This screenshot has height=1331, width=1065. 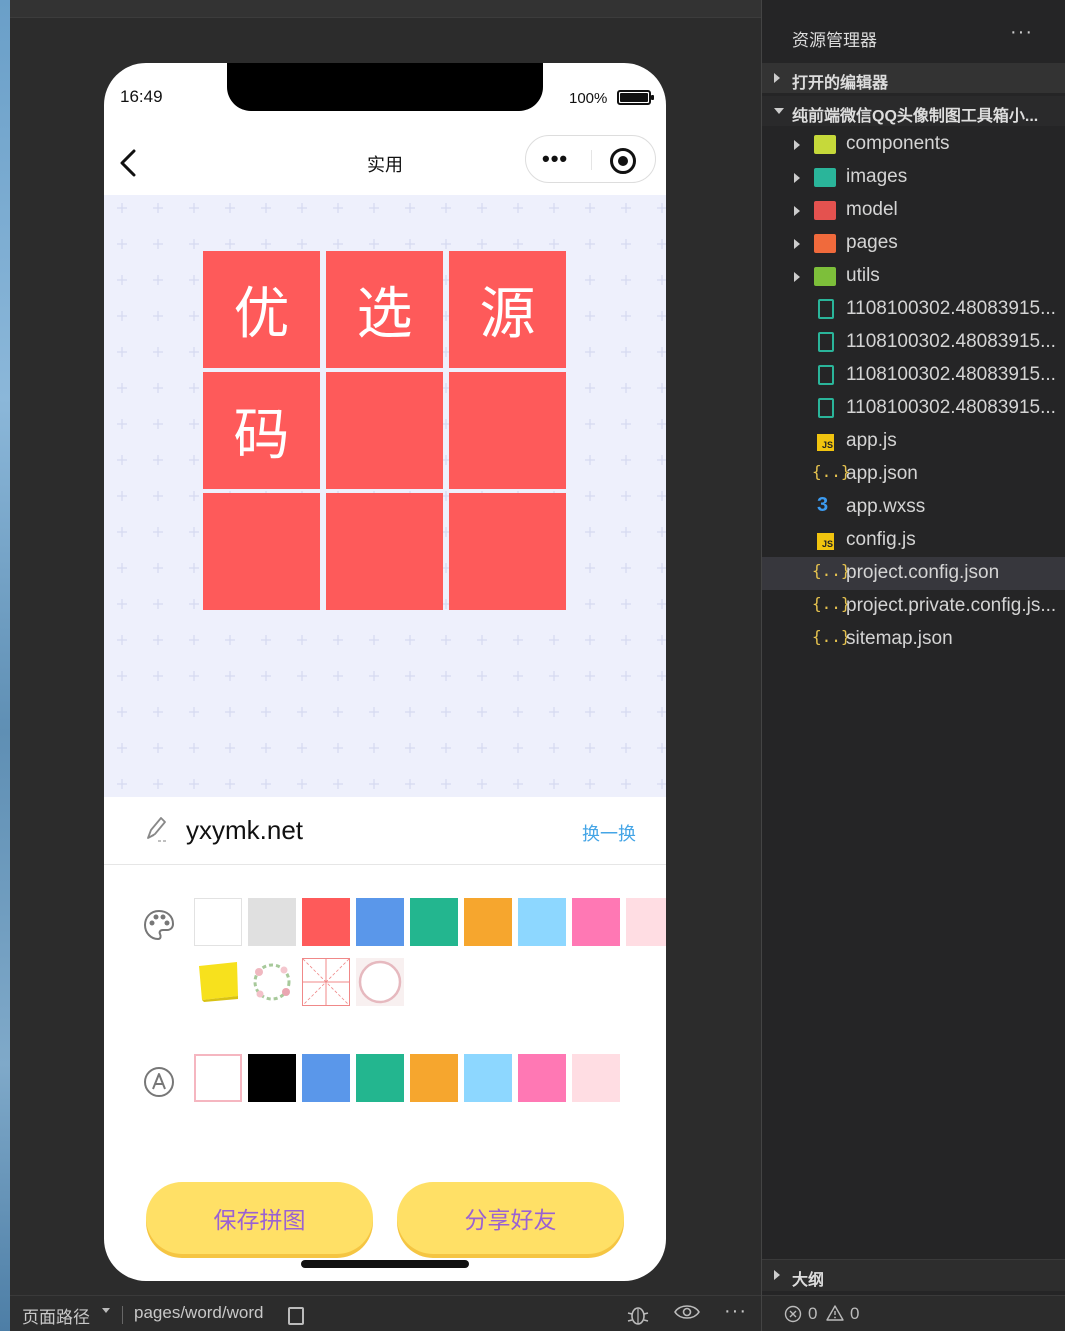 What do you see at coordinates (913, 78) in the screenshot?
I see `open-editors-section: 打开的编辑器` at bounding box center [913, 78].